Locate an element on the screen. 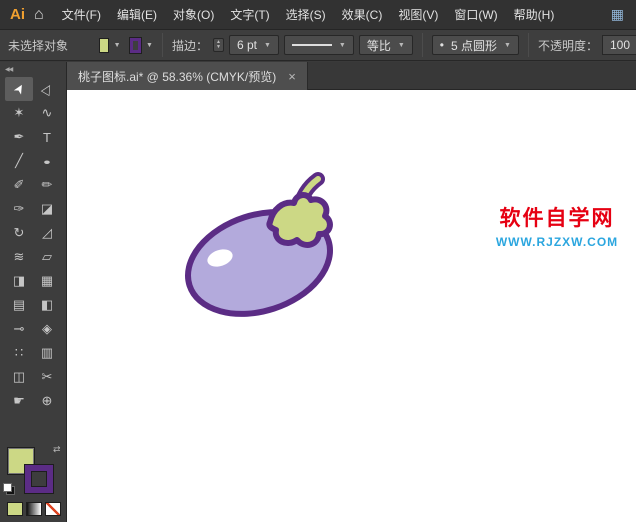  app-logo: Ai is located at coordinates (17, 14).